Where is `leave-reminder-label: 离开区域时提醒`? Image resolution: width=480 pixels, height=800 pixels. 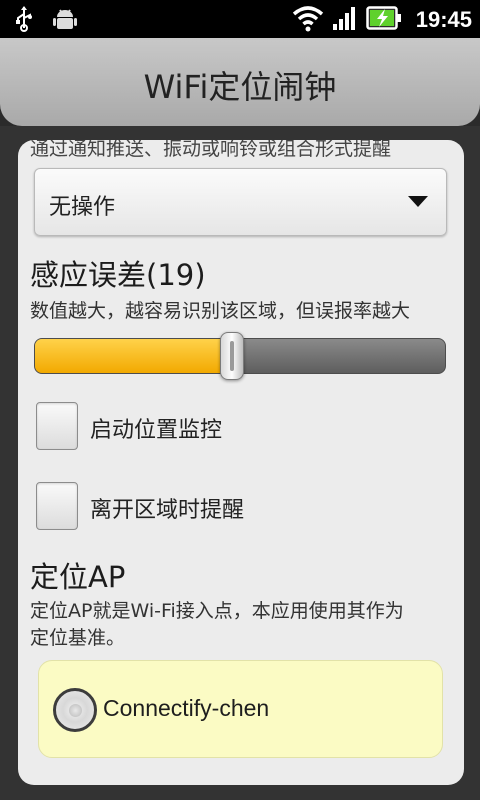 leave-reminder-label: 离开区域时提醒 is located at coordinates (167, 510).